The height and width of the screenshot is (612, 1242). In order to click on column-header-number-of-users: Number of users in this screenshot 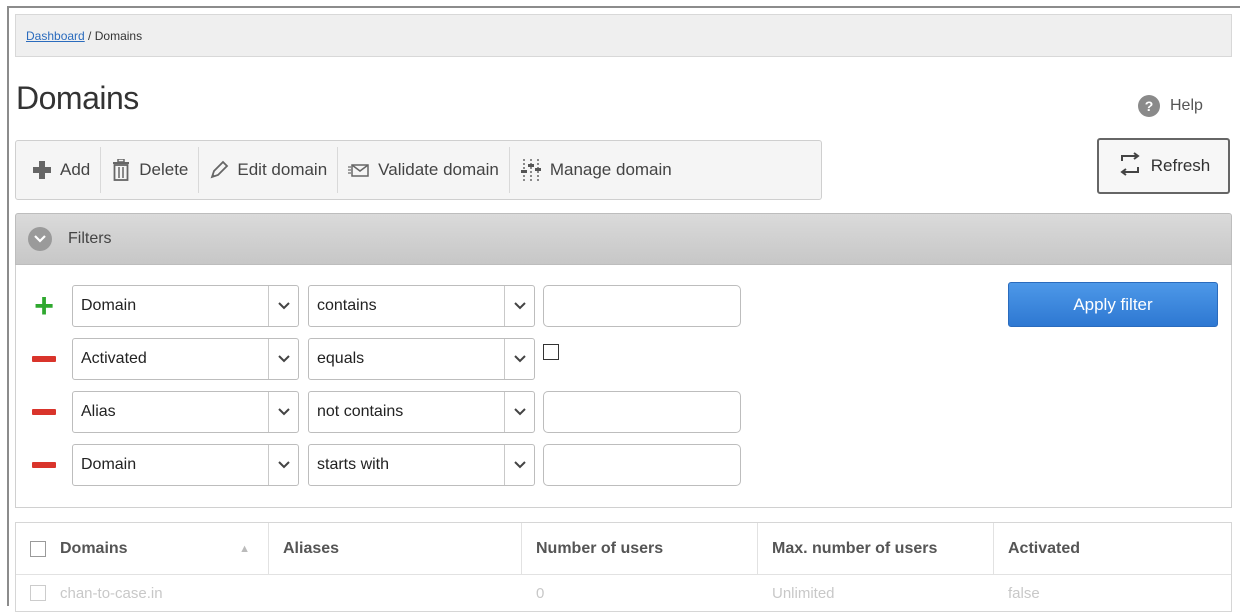, I will do `click(640, 548)`.